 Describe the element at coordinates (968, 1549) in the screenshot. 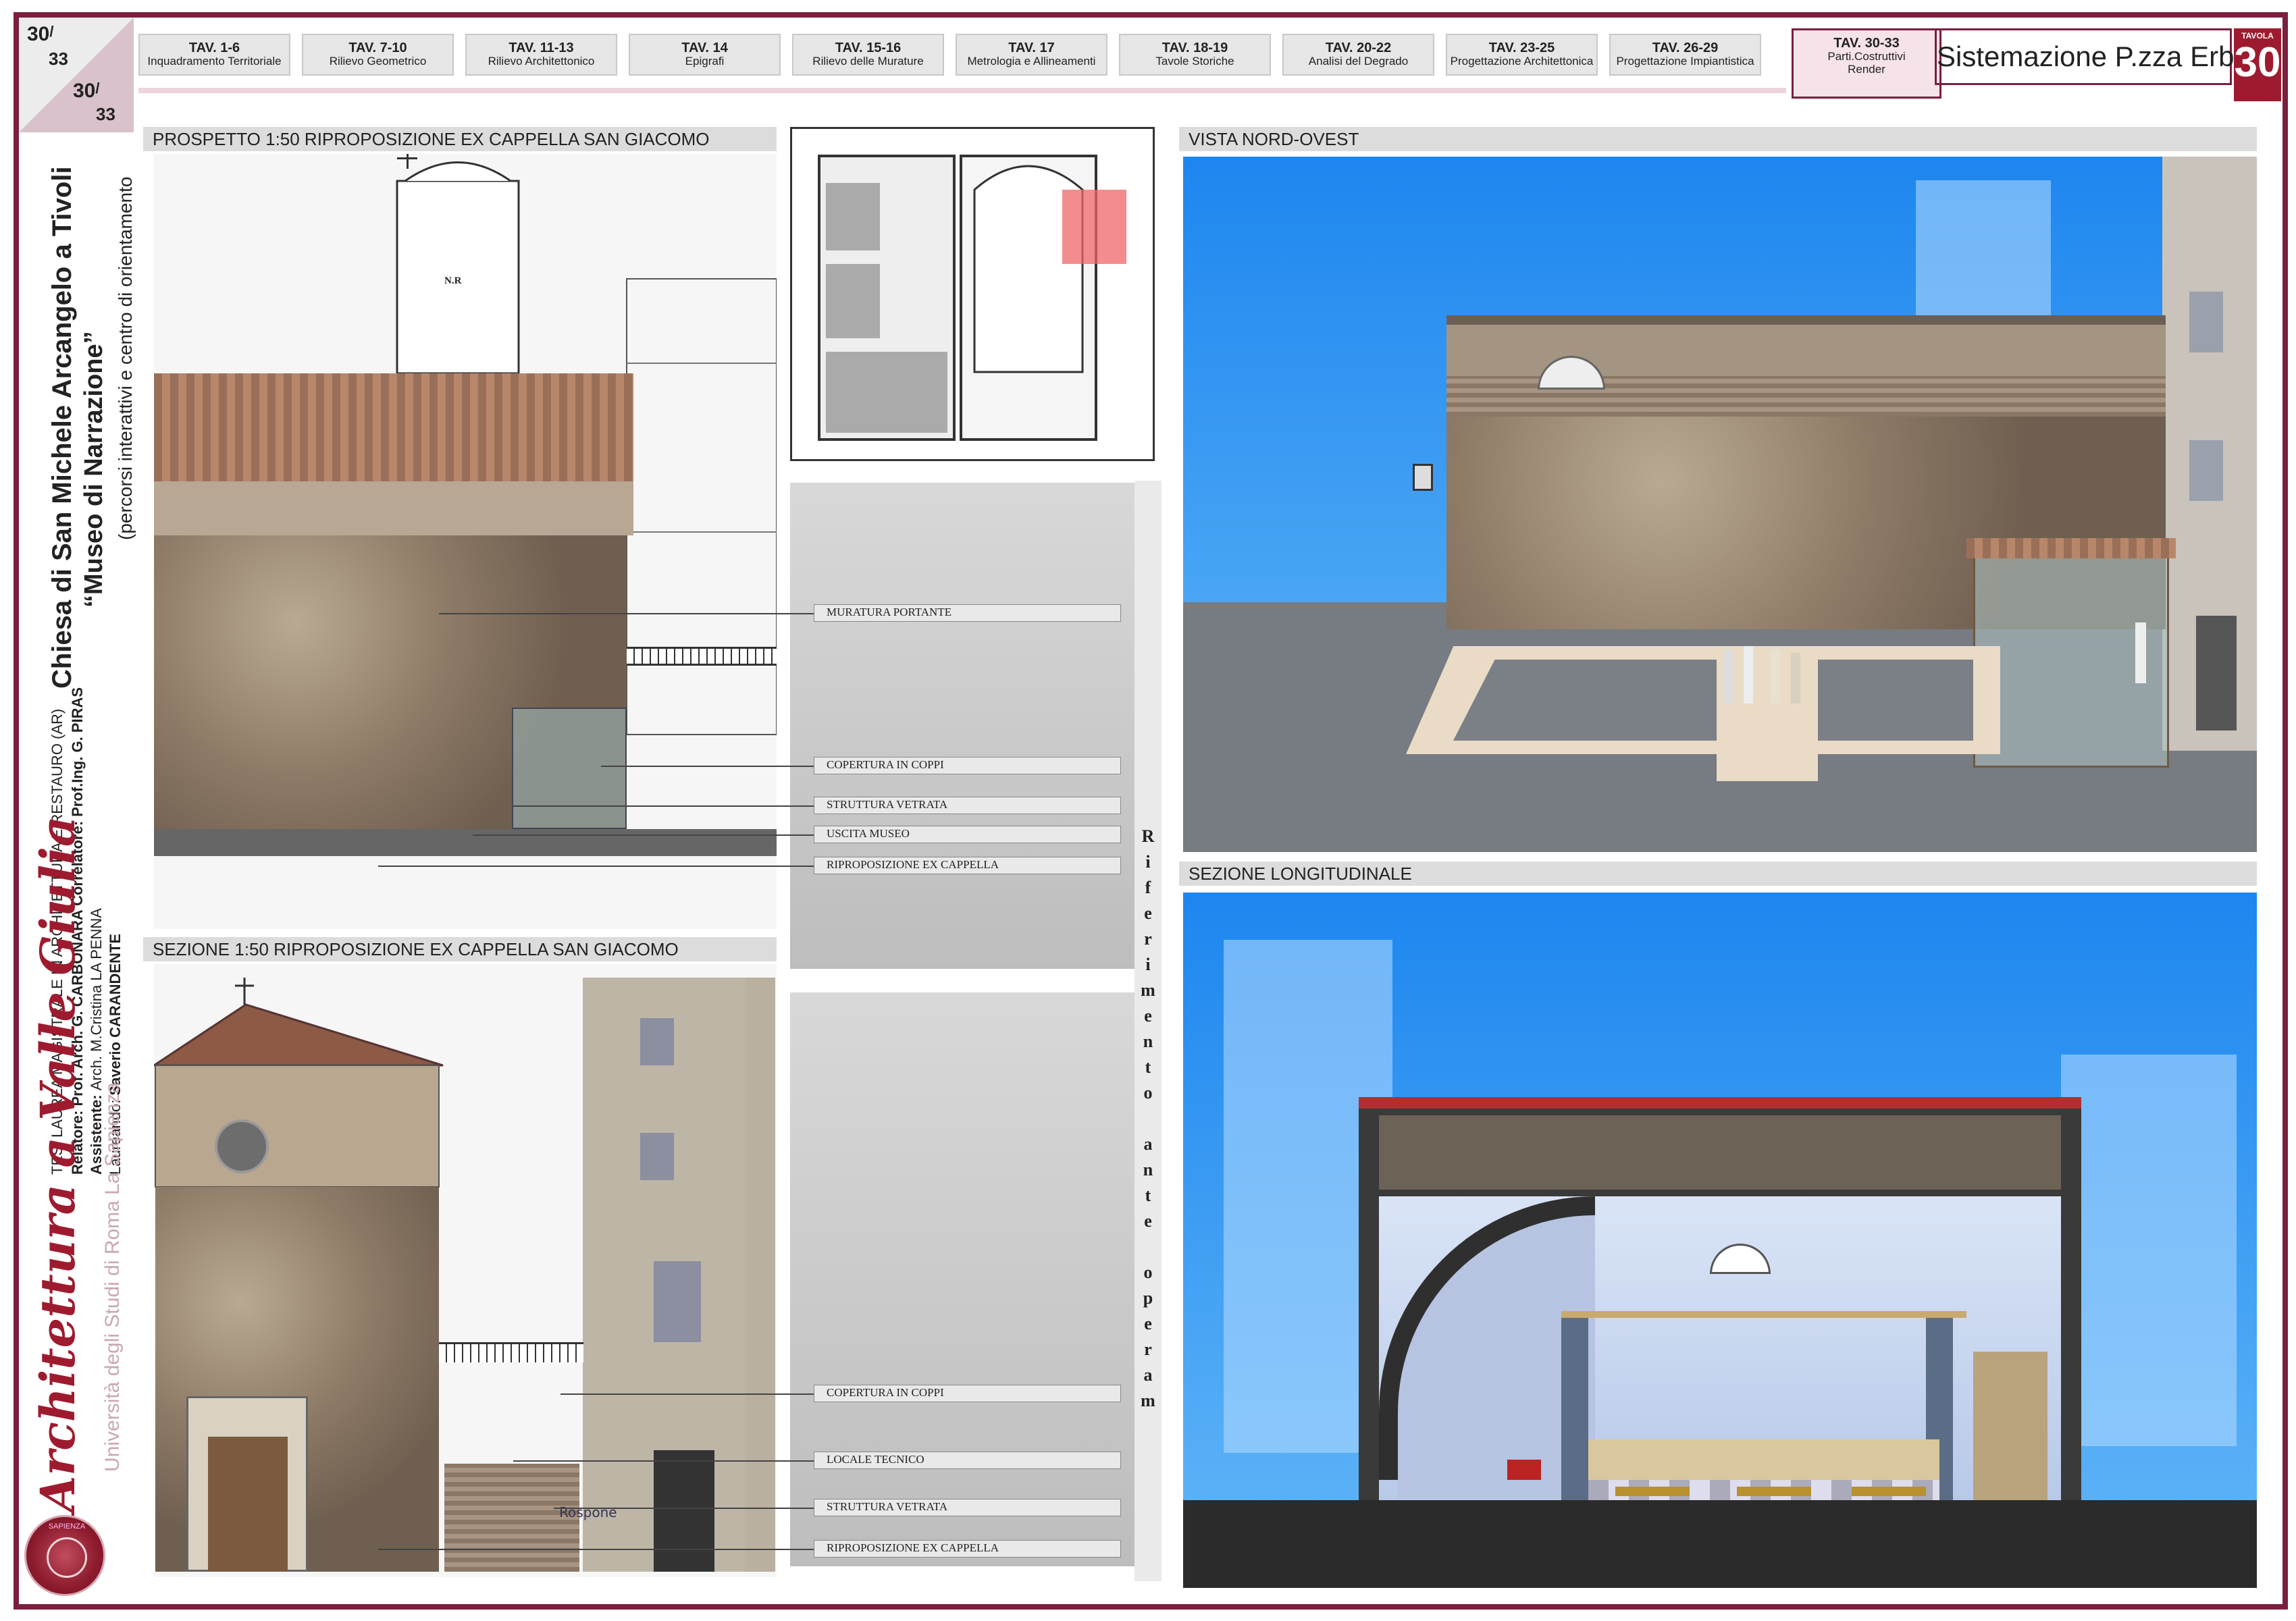

I see `label-riproposizione-2: RIPROPOSIZIONE EX CAPPELLA` at that location.